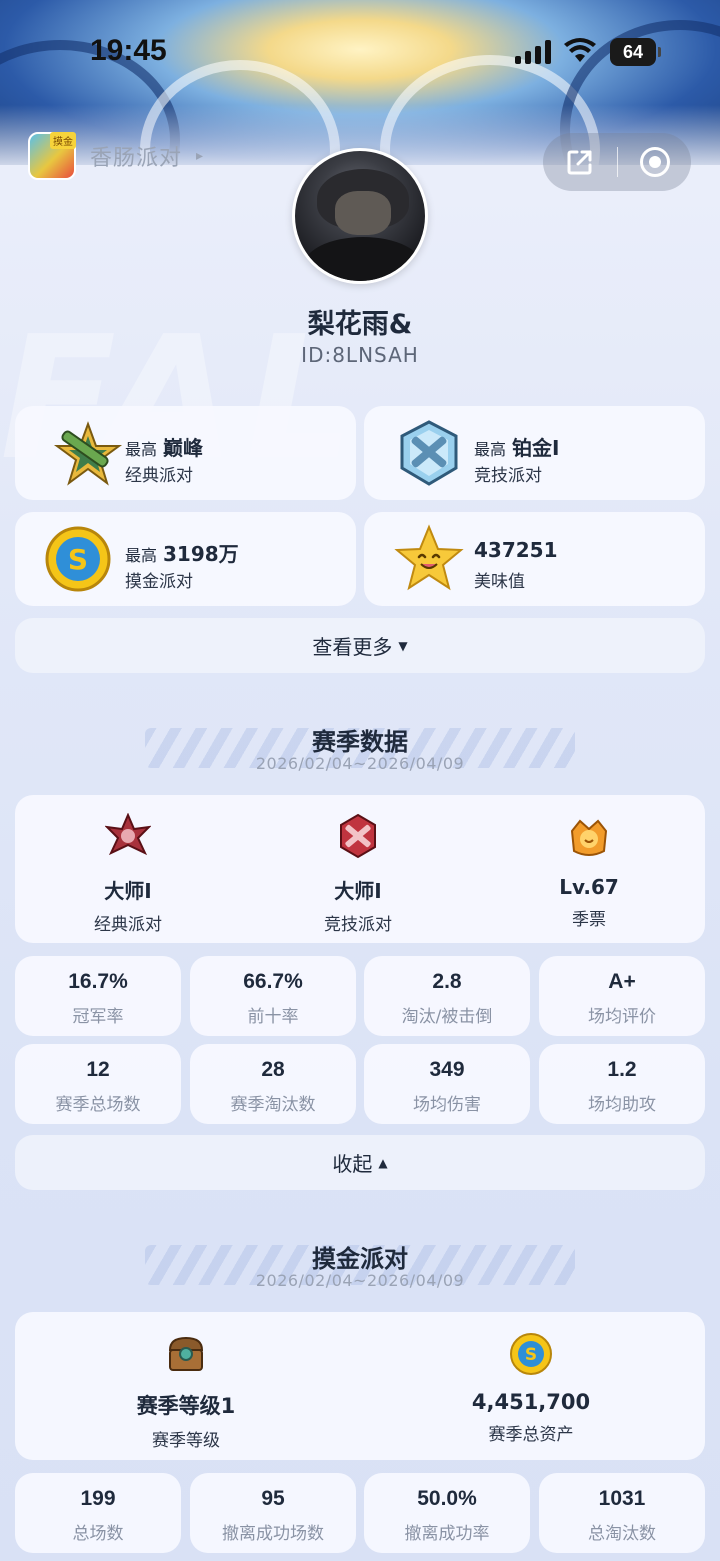  Describe the element at coordinates (360, 324) in the screenshot. I see `player-nickname: 梨花雨&` at that location.